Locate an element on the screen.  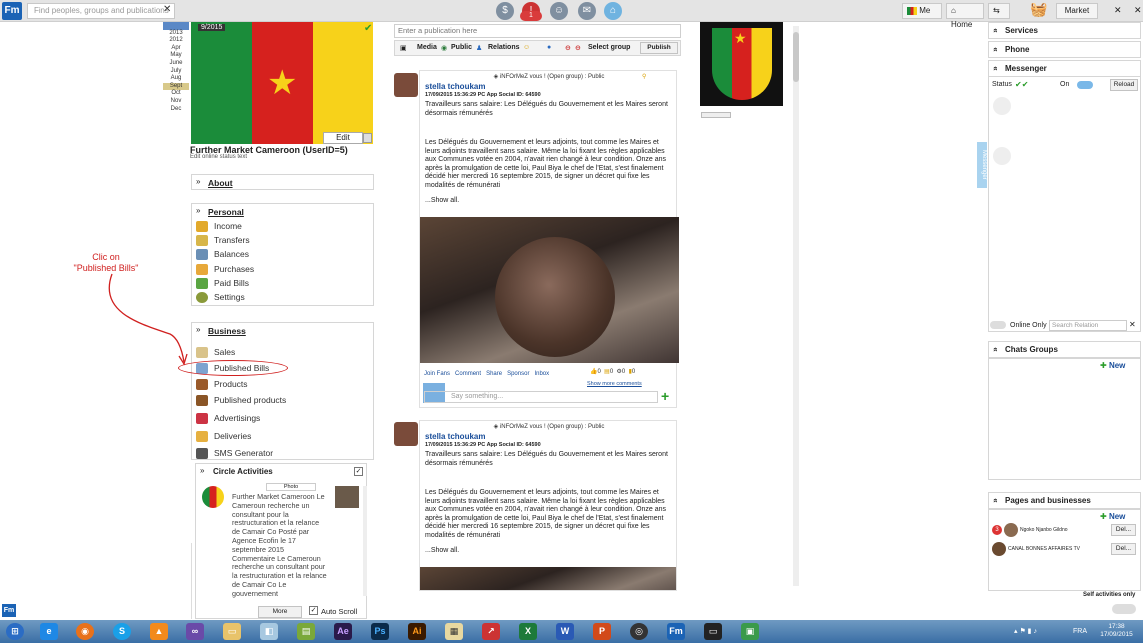
clear-search-icon: ✕ is located at coordinates (167, 9).